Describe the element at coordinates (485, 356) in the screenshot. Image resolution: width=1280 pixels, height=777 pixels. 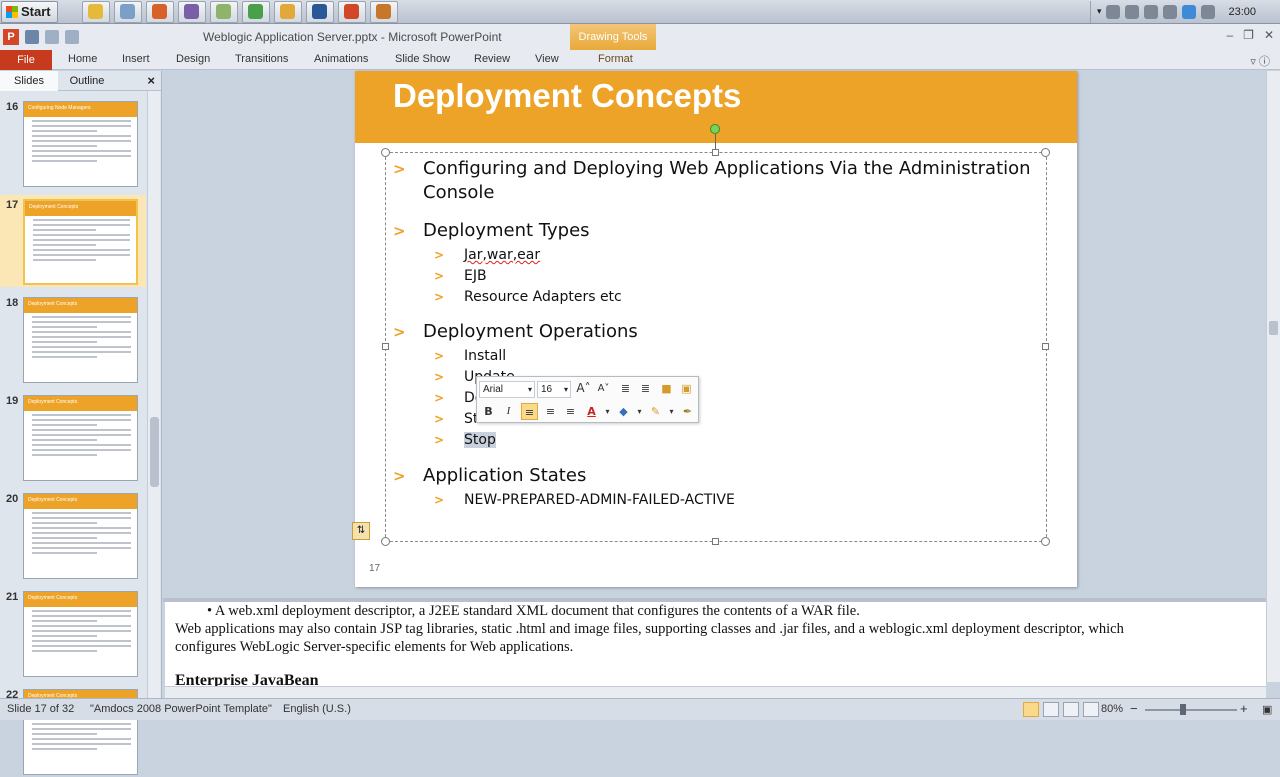
I see `bullet-level2: Install` at that location.